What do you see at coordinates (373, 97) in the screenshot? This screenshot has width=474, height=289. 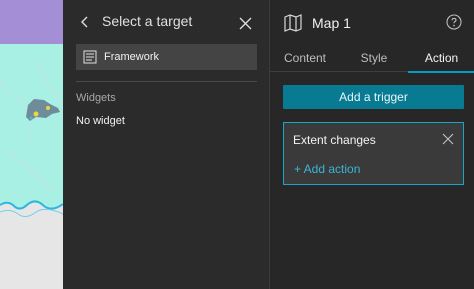 I see `add-trigger-button: Add a trigger` at bounding box center [373, 97].